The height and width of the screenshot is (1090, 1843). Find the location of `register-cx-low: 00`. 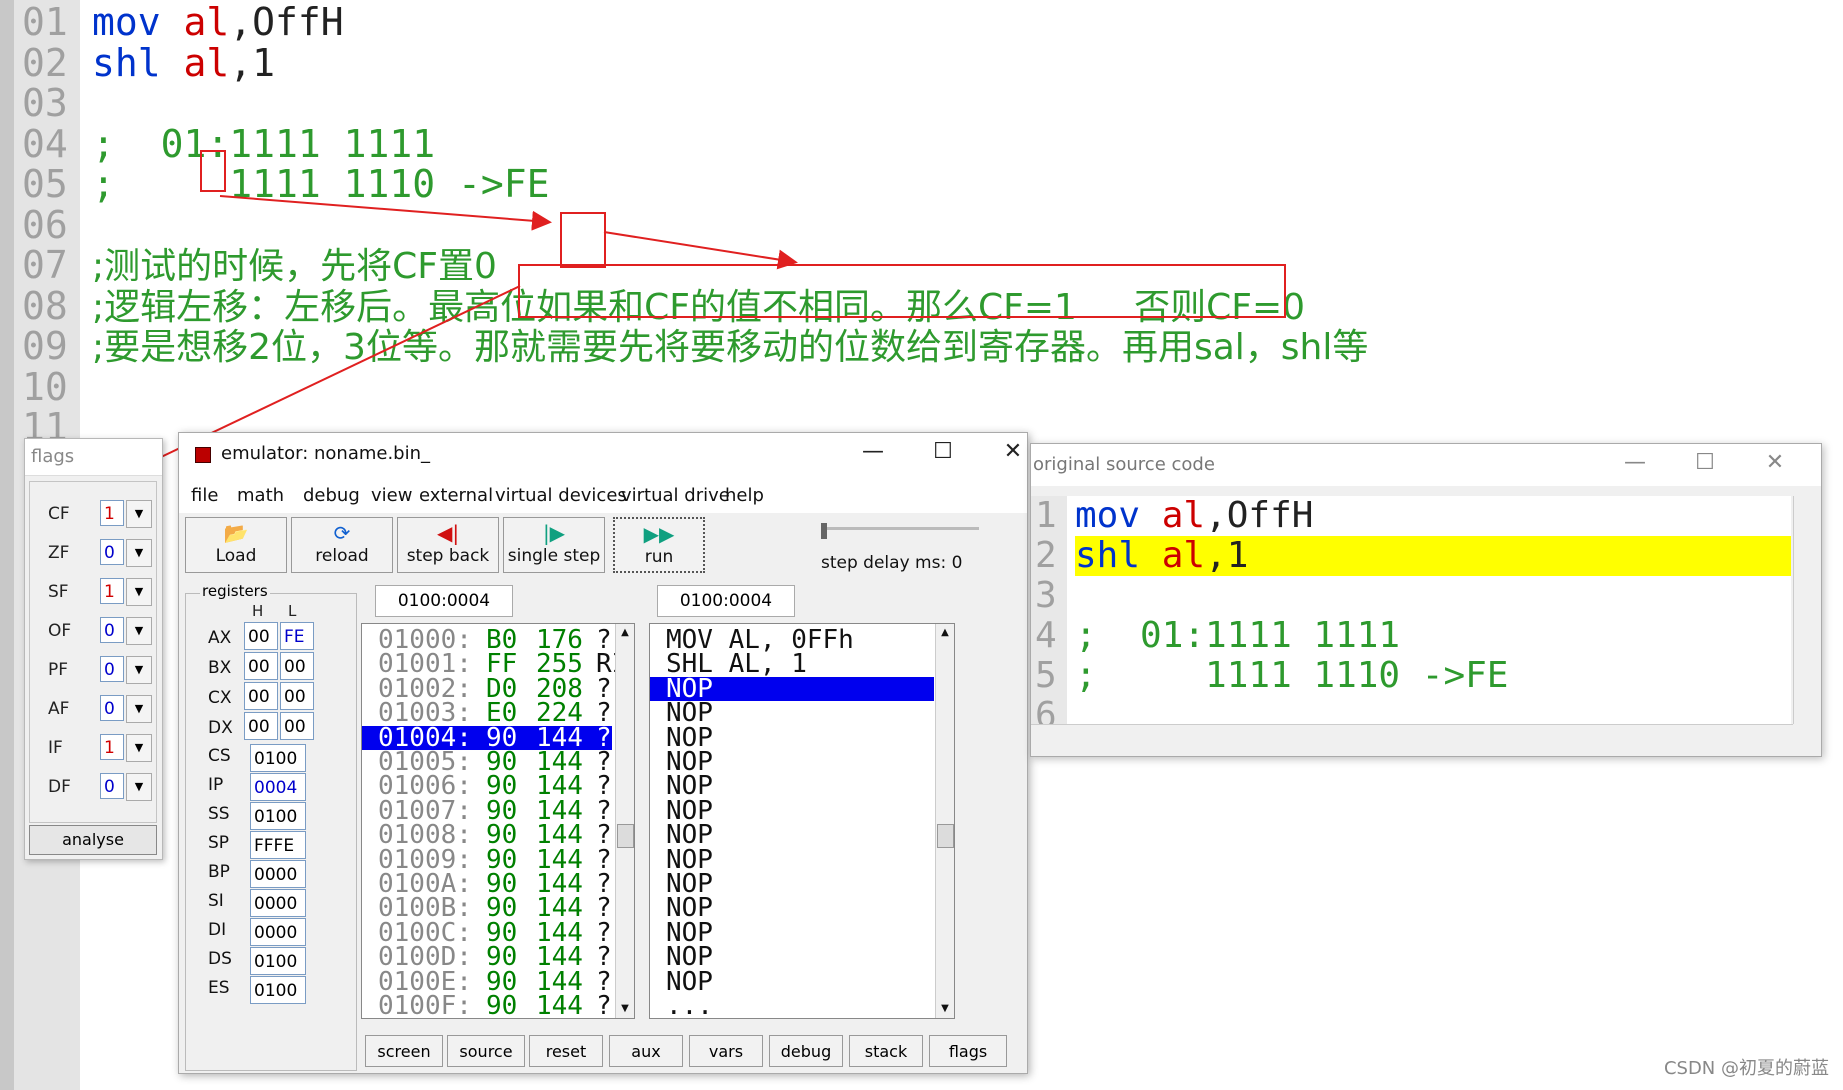

register-cx-low: 00 is located at coordinates (297, 696).